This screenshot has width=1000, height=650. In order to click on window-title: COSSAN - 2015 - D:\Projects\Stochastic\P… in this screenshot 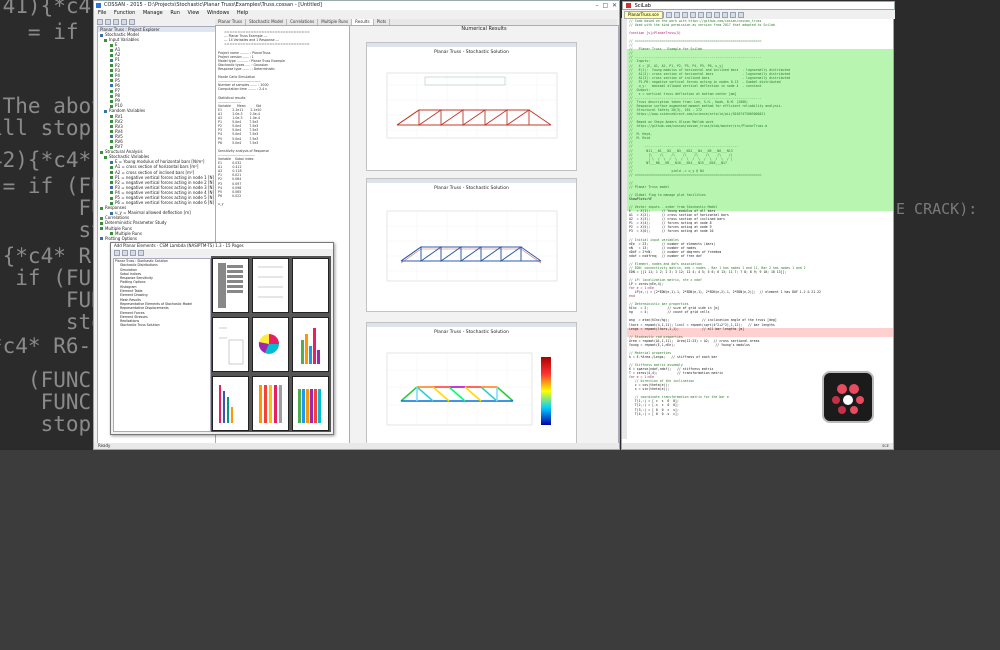, I will do `click(213, 5)`.